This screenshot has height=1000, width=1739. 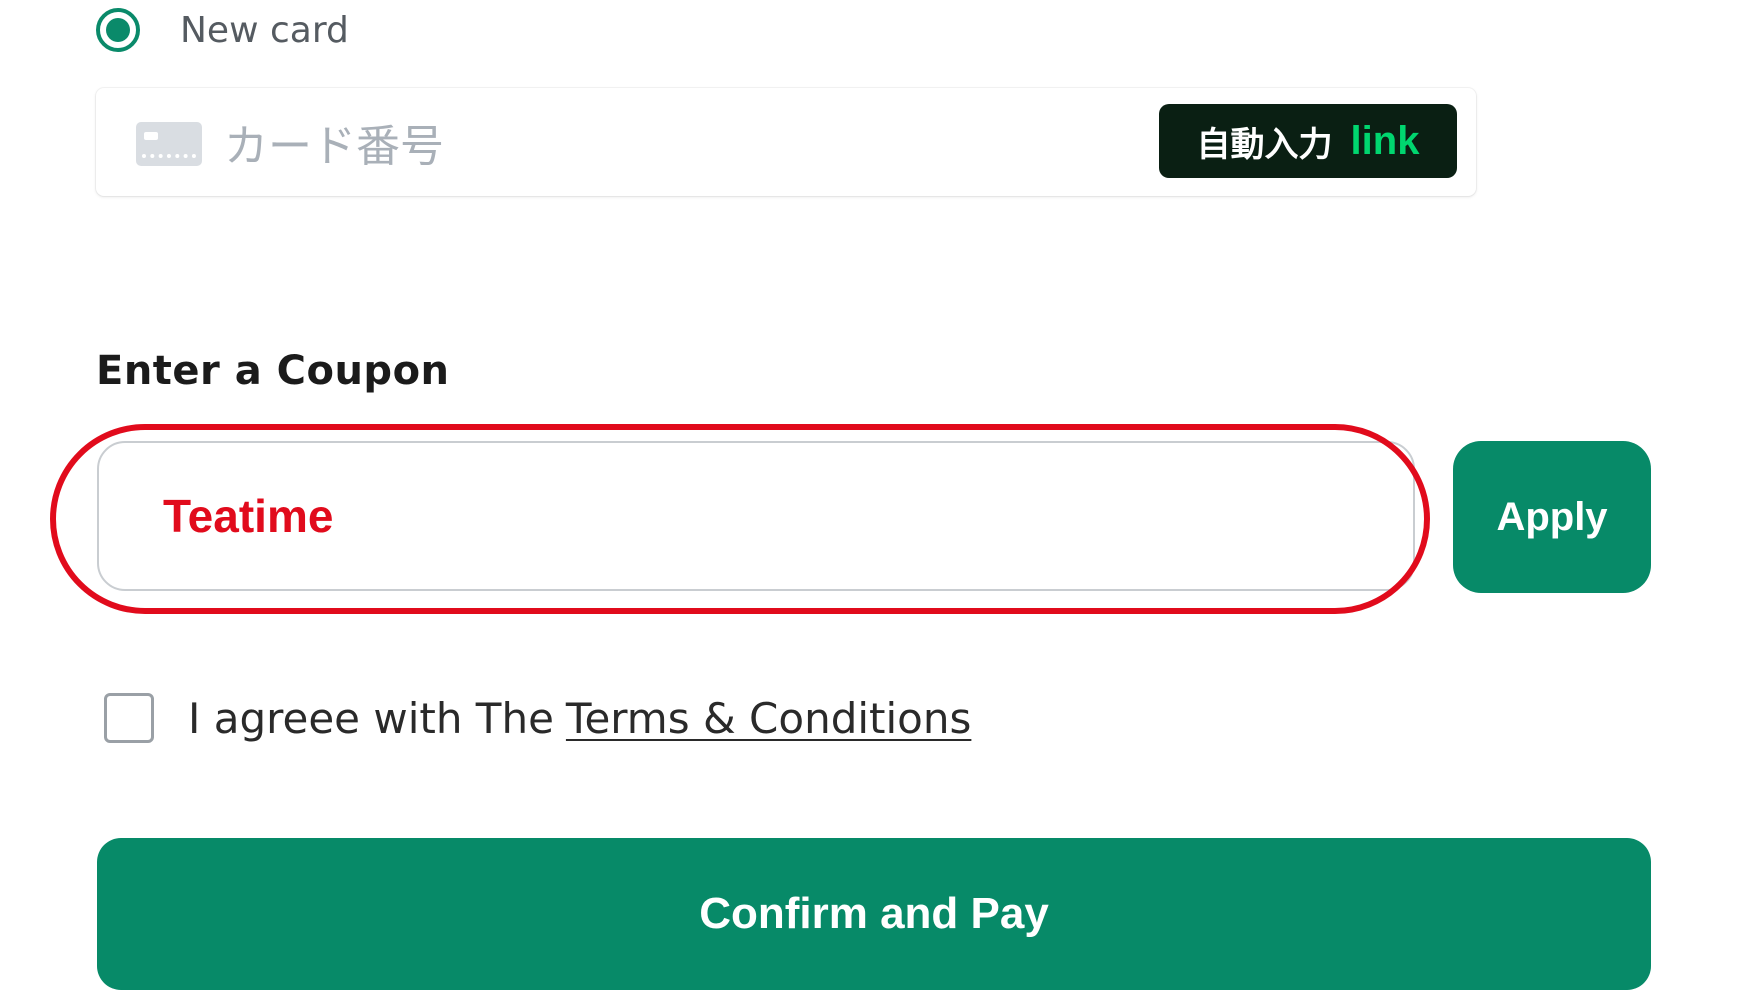 I want to click on confirm-and-pay-button: Confirm and Pay, so click(x=874, y=914).